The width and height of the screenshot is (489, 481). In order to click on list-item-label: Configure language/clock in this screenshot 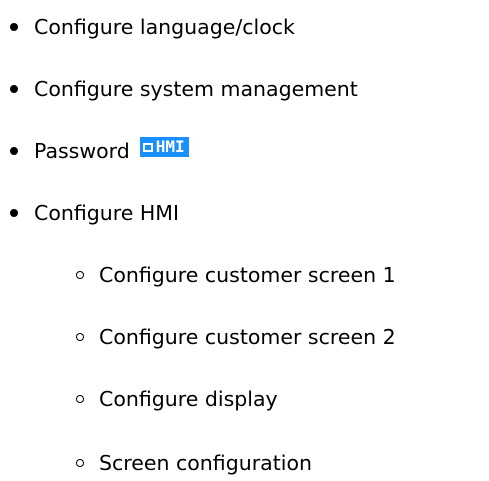, I will do `click(164, 27)`.